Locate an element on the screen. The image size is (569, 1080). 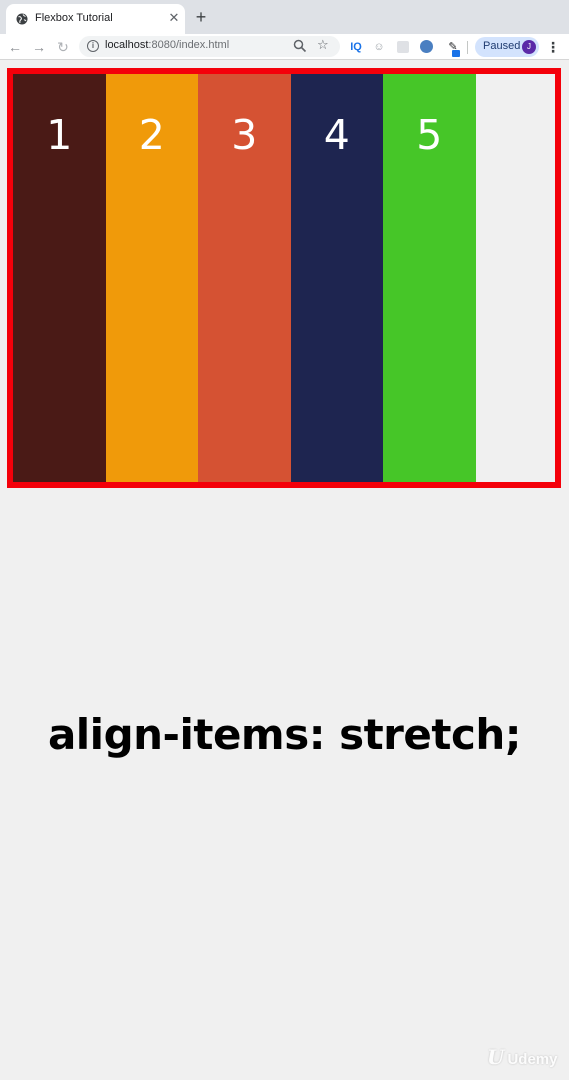
udemy-watermark: U Udemy is located at coordinates (522, 1057).